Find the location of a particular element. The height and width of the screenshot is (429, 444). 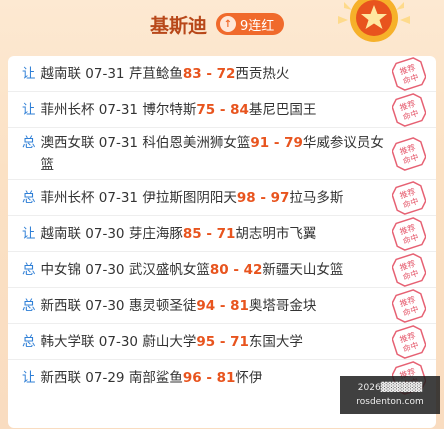

home-team: 蔚山大学 is located at coordinates (169, 342).